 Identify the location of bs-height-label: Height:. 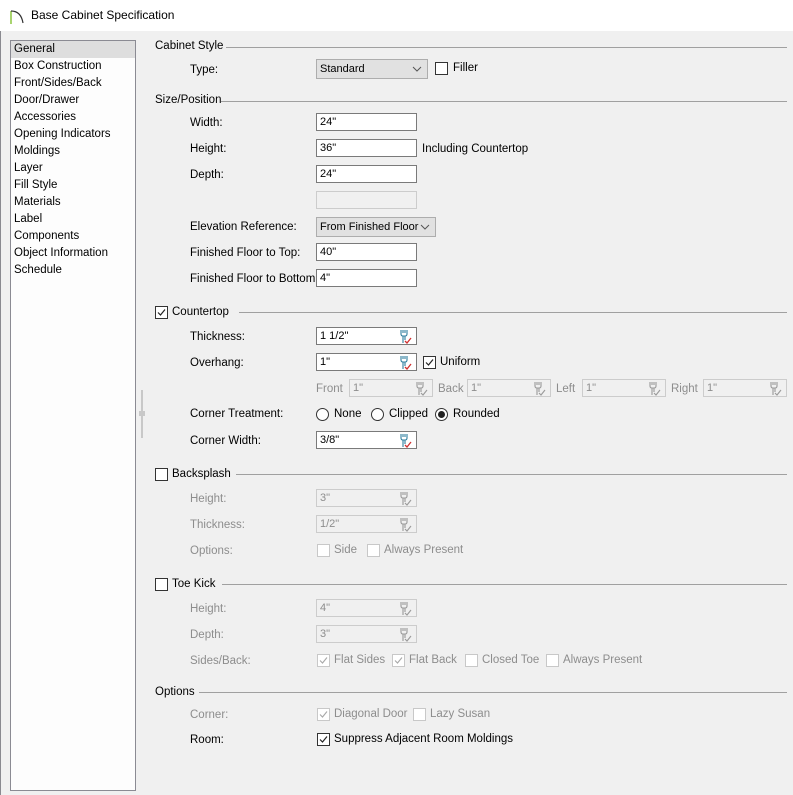
(208, 499).